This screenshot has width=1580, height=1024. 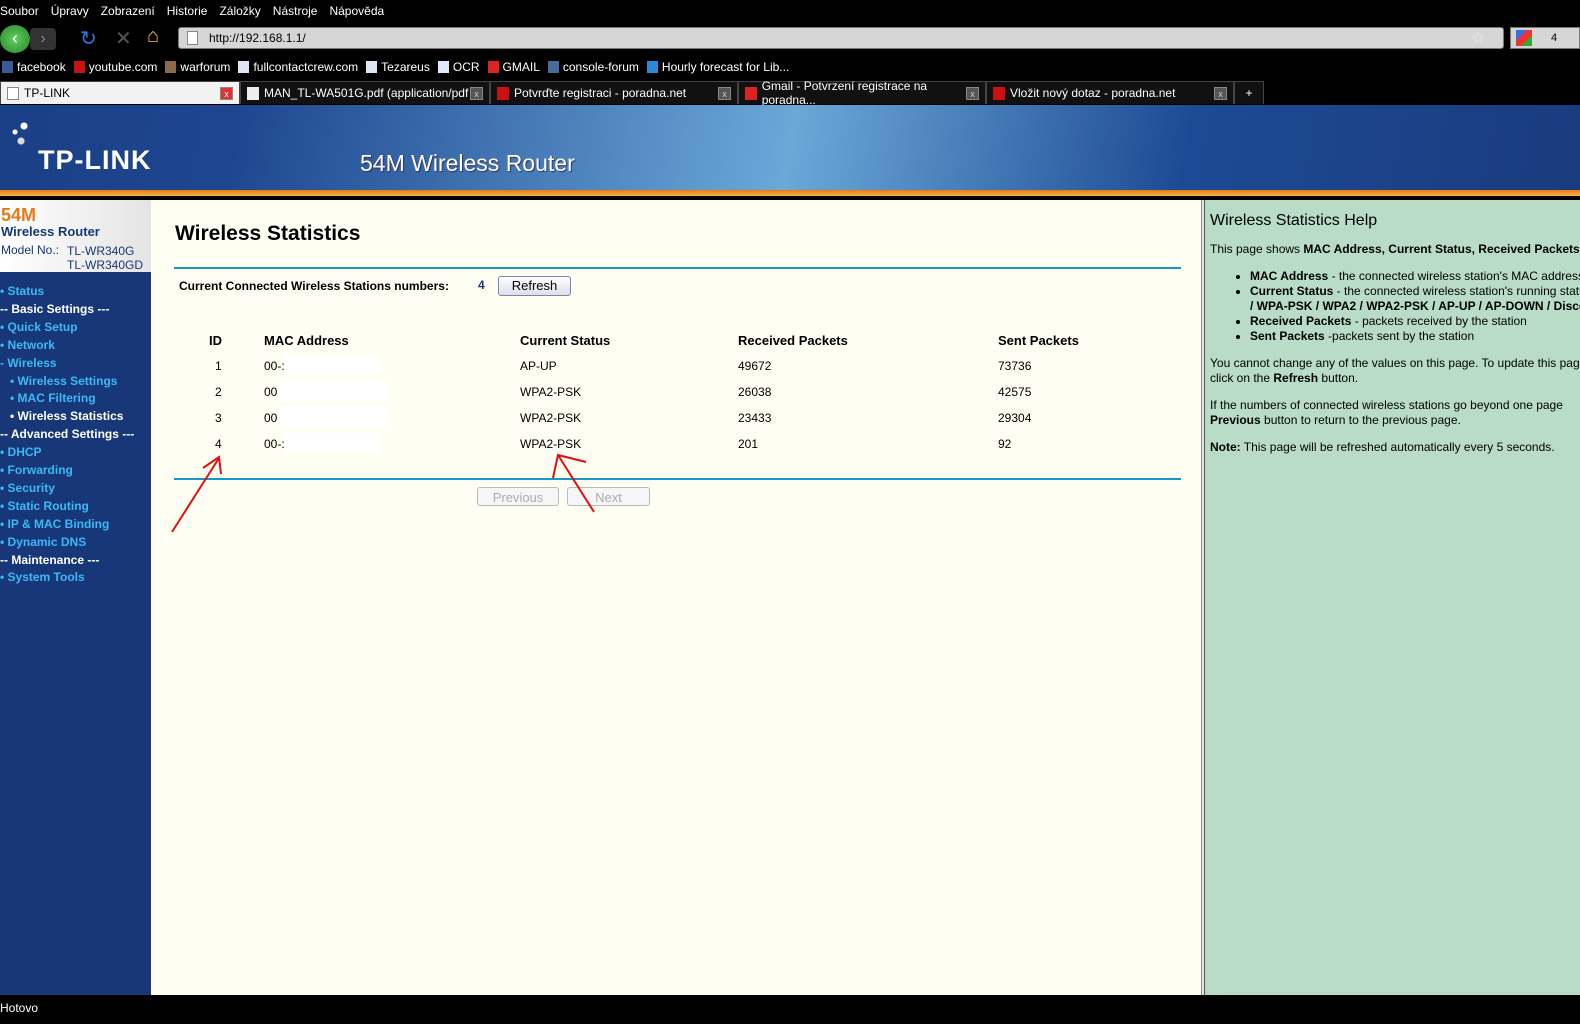 What do you see at coordinates (1301, 321) in the screenshot?
I see `text-bold: Received Packets` at bounding box center [1301, 321].